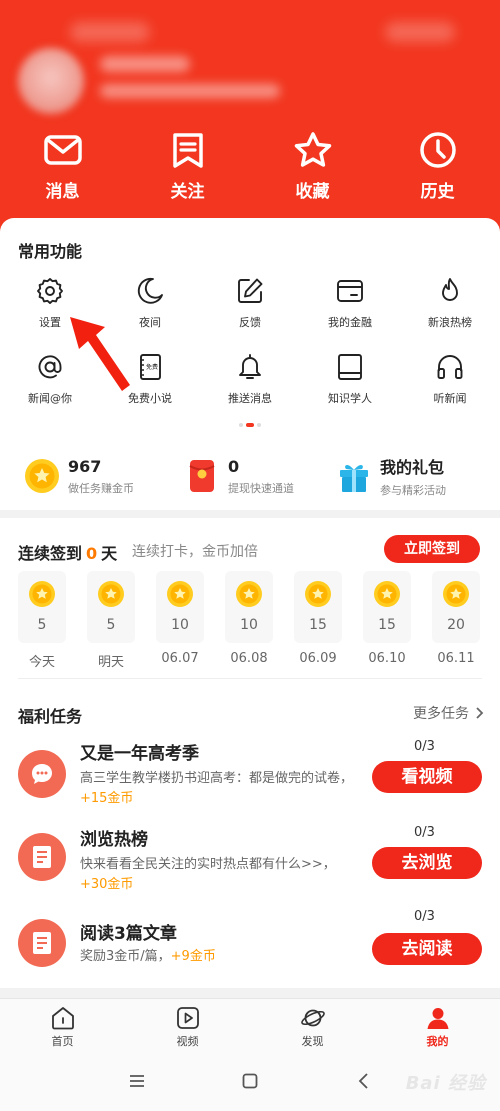  Describe the element at coordinates (187, 1041) in the screenshot. I see `nav-label: 视频` at that location.